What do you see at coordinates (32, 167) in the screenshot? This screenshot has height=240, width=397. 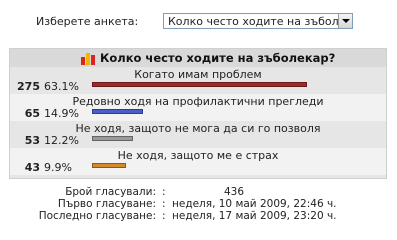 I see `poll-option-count: 43` at bounding box center [32, 167].